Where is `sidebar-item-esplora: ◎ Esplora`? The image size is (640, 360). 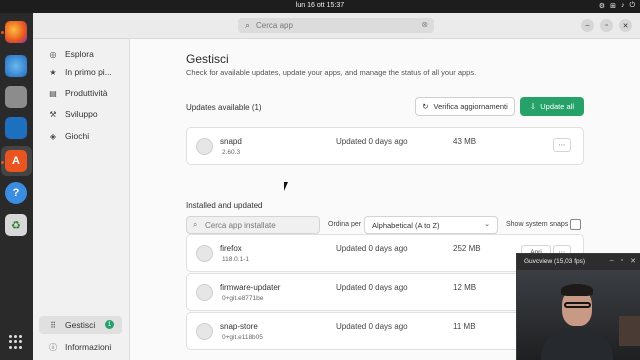 sidebar-item-esplora: ◎ Esplora is located at coordinates (80, 54).